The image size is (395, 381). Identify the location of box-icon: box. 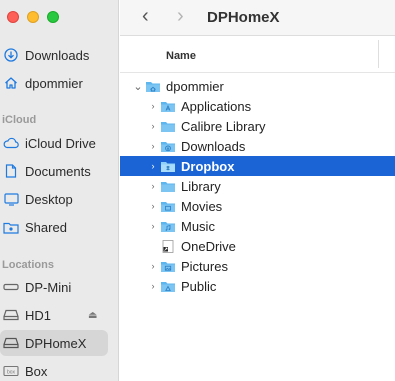
(11, 371).